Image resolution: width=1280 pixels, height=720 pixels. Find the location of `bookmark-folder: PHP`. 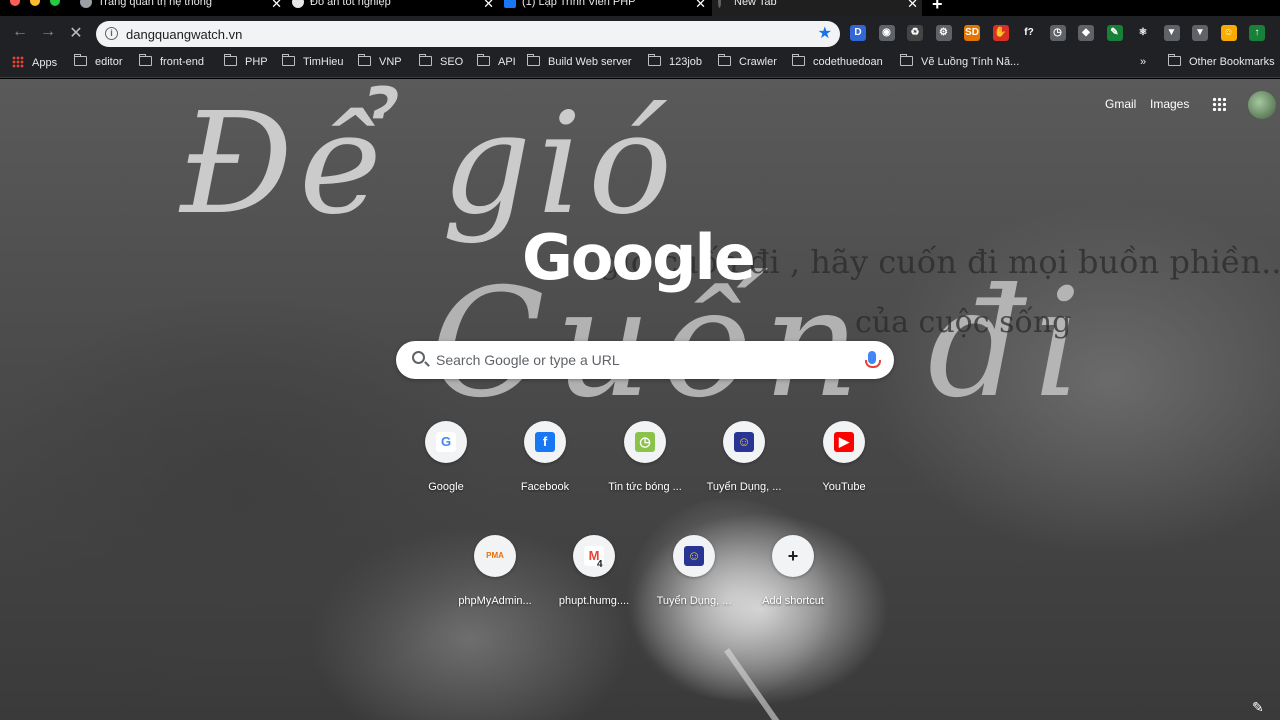

bookmark-folder: PHP is located at coordinates (246, 63).